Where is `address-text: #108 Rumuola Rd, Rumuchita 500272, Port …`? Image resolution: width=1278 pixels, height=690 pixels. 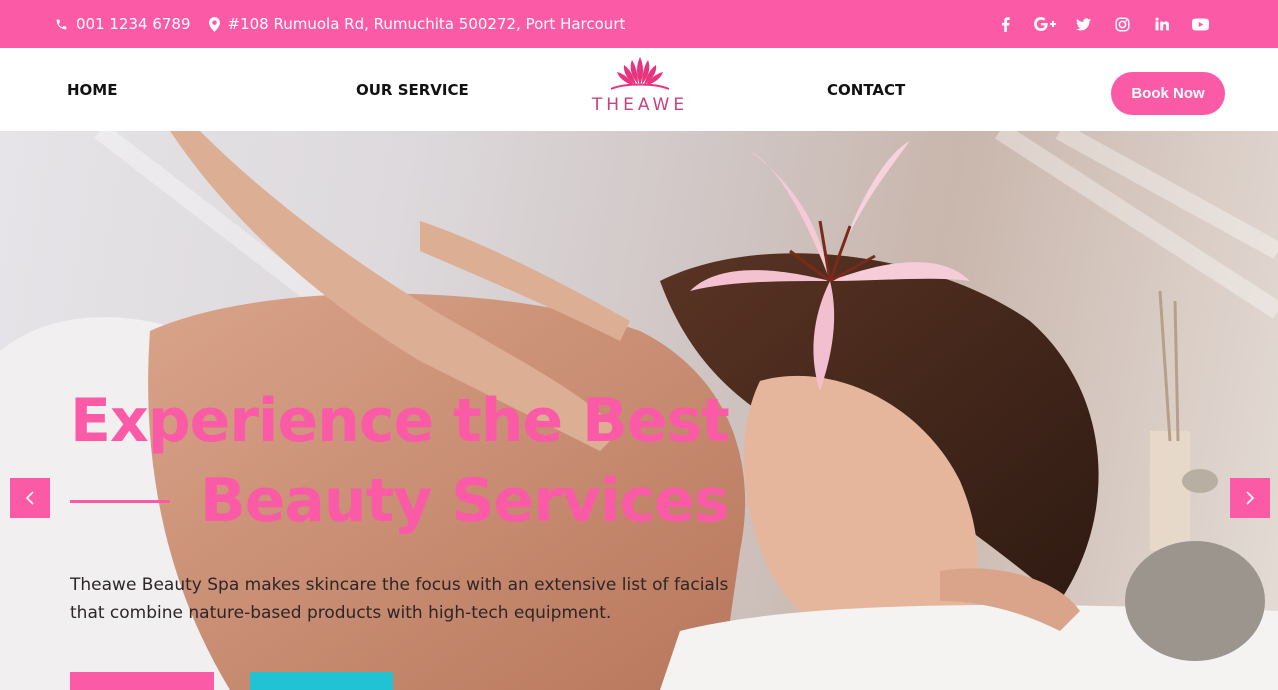
address-text: #108 Rumuola Rd, Rumuchita 500272, Port … is located at coordinates (426, 24).